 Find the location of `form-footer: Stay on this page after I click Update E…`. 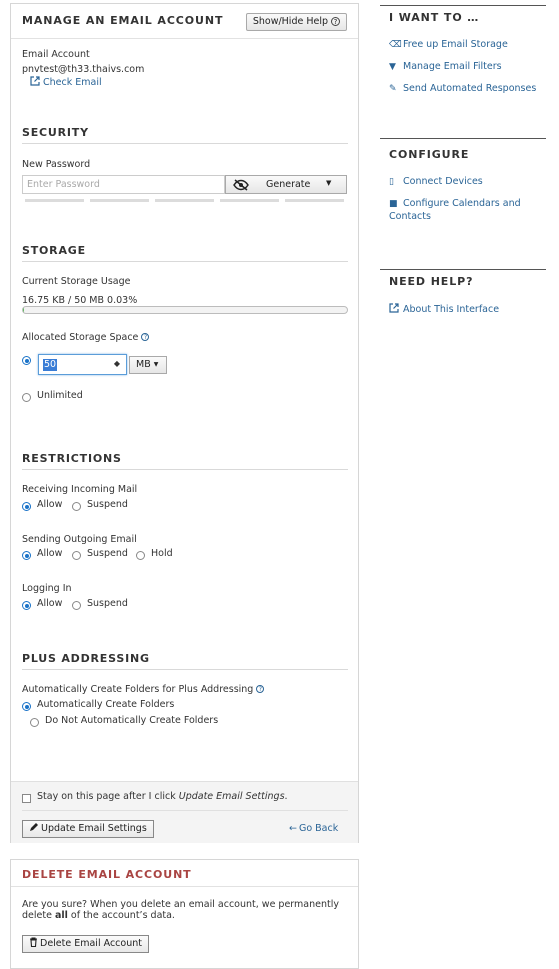

form-footer: Stay on this page after I click Update E… is located at coordinates (184, 812).